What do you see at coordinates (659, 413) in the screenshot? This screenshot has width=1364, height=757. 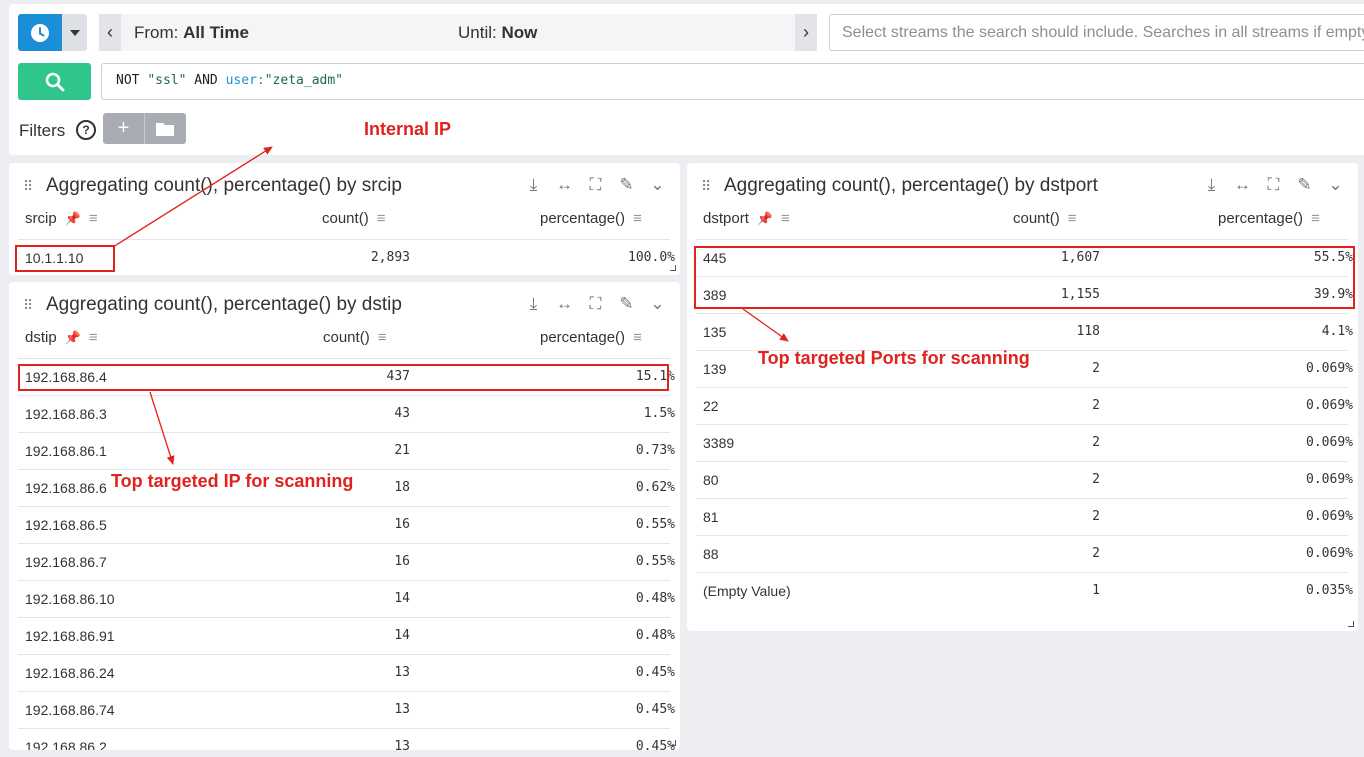 I see `cell-percentage: 1.5%` at bounding box center [659, 413].